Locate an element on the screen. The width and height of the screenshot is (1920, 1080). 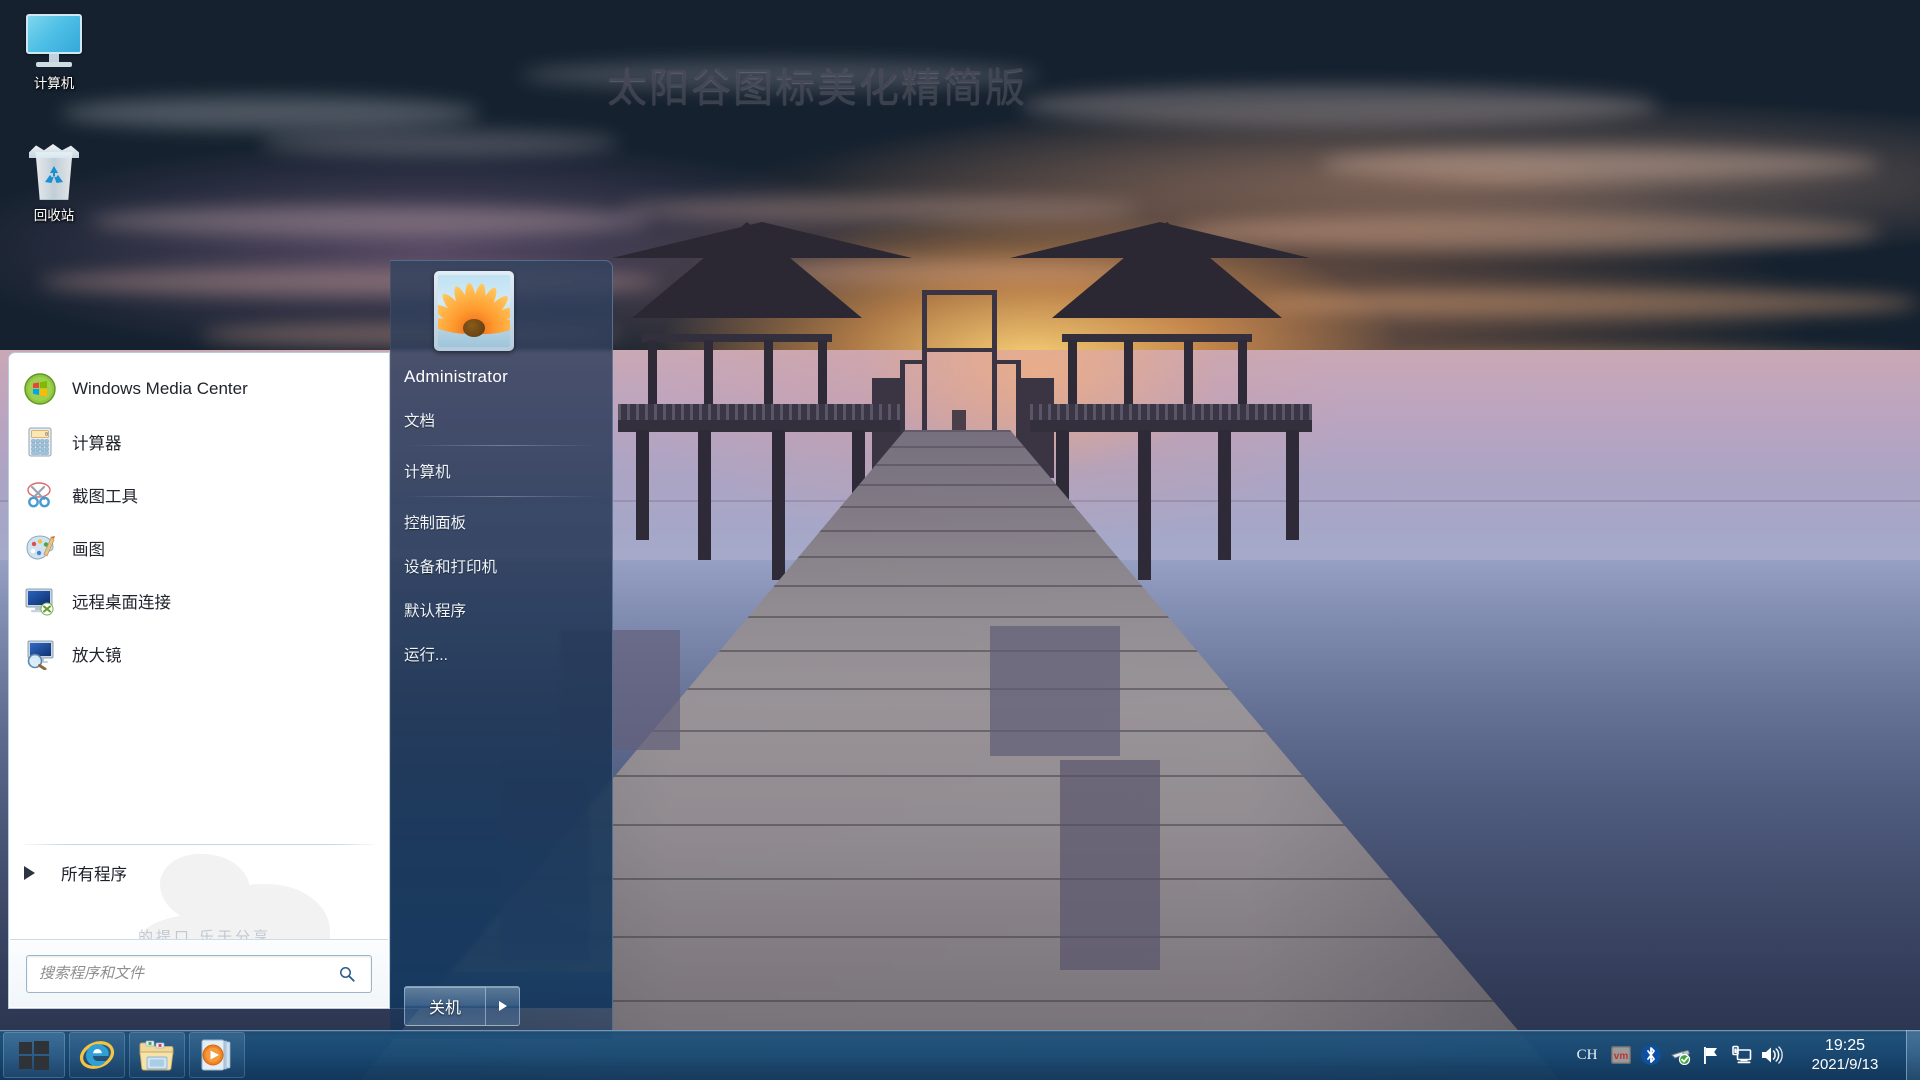
program-label: 截图工具 is located at coordinates (105, 496).